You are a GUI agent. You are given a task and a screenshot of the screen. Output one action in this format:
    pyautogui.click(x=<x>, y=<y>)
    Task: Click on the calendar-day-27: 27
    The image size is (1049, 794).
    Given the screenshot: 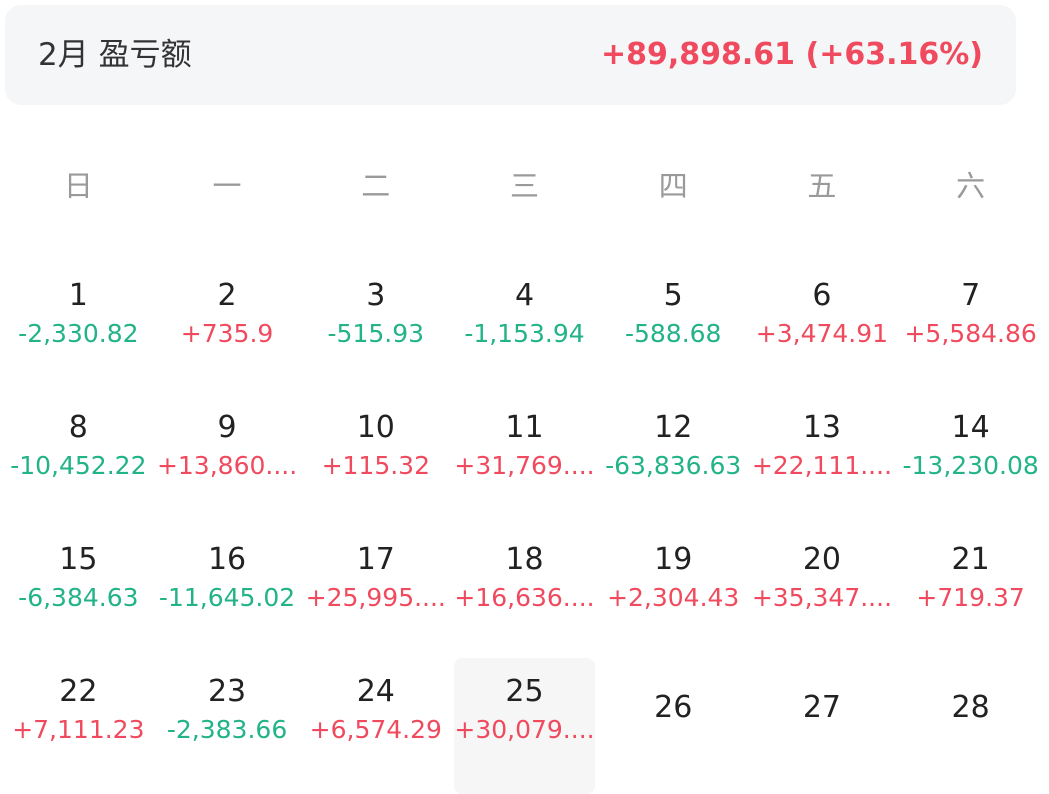 What is the action you would take?
    pyautogui.click(x=822, y=724)
    